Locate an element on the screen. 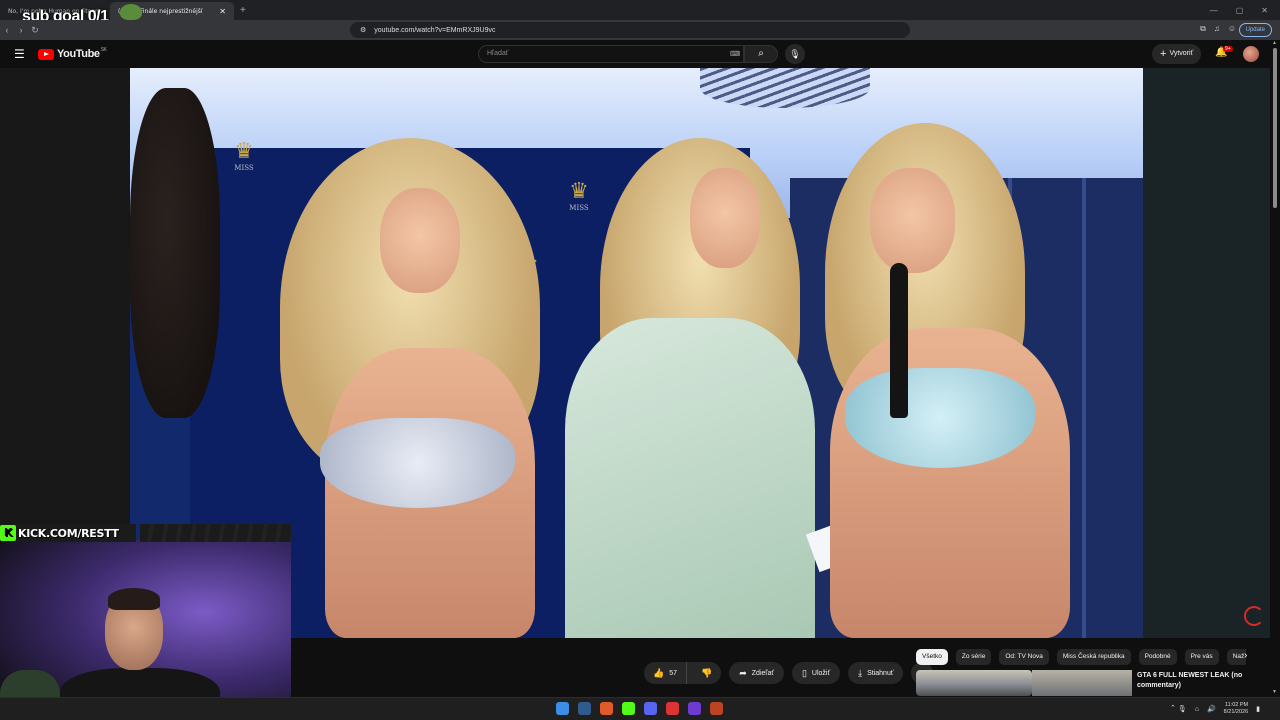 Image resolution: width=1280 pixels, height=720 pixels. person-1-top is located at coordinates (417, 463).